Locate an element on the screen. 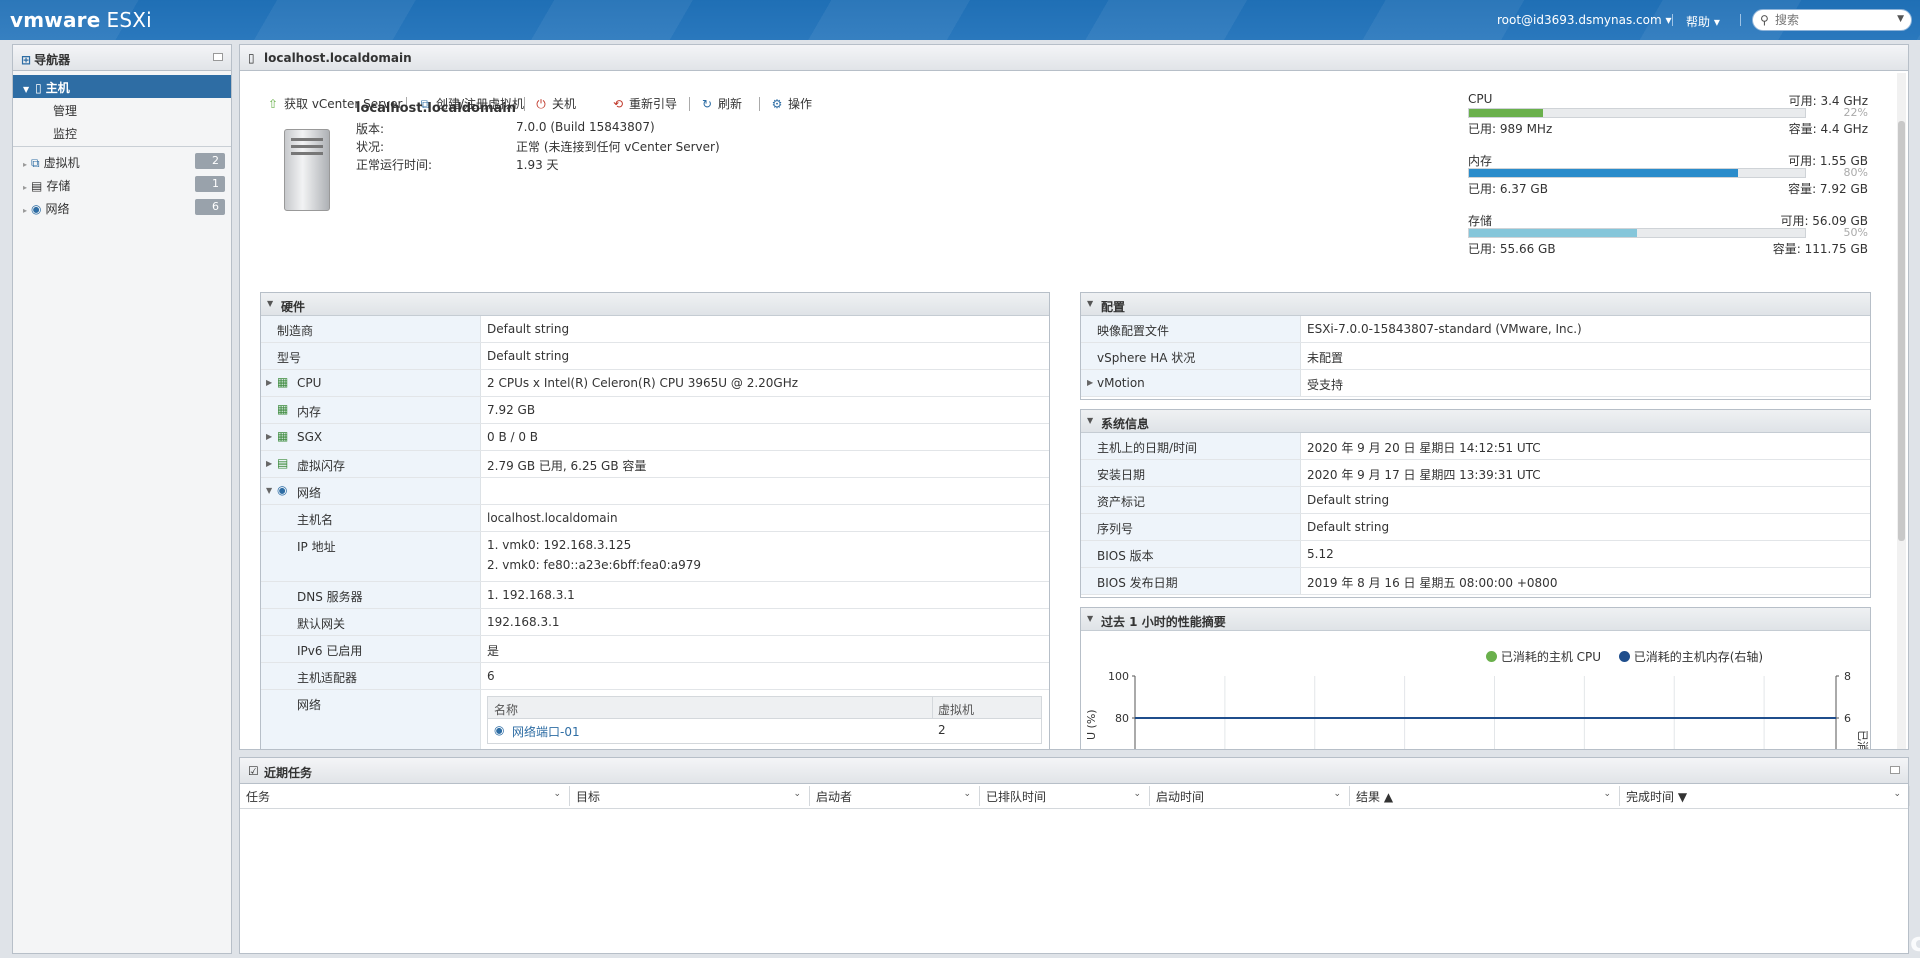 The image size is (1920, 958). network-link: 网络端口-01 is located at coordinates (546, 731).